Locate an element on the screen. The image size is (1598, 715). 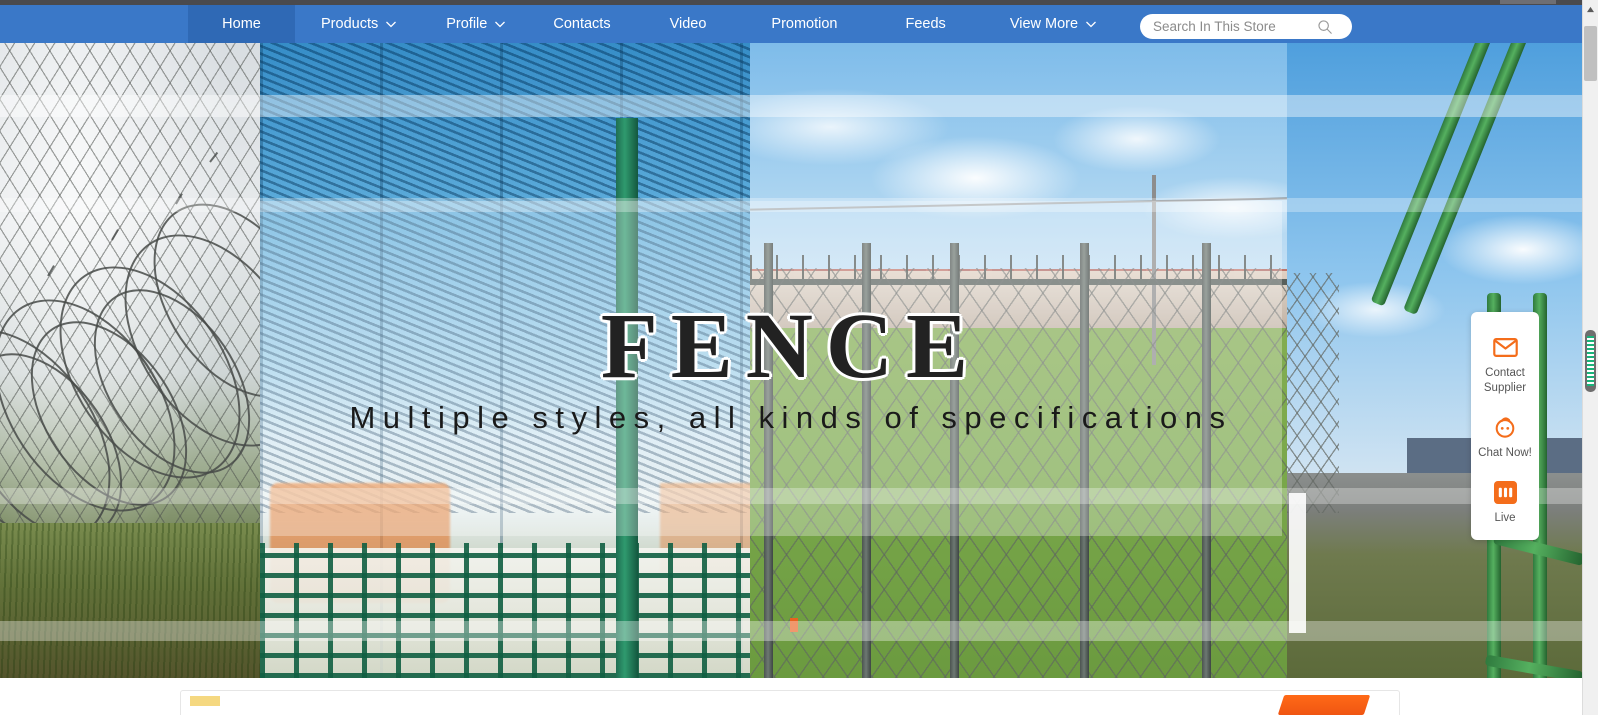
vertical-scrollbar is located at coordinates (1590, 357).